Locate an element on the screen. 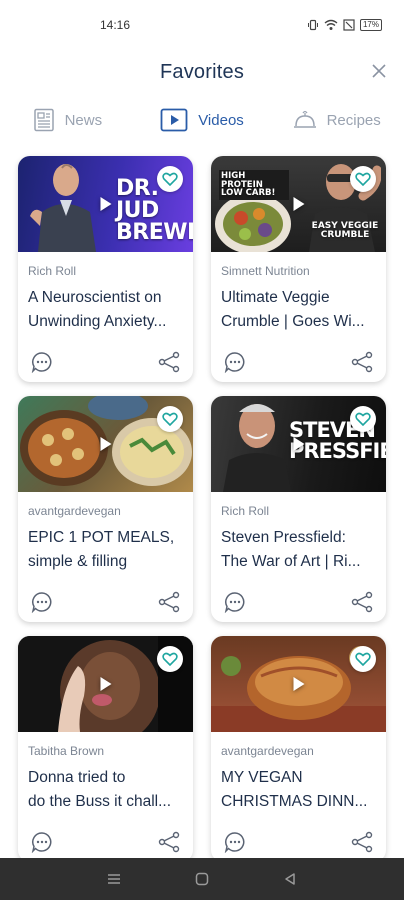  video-source: Tabitha Brown is located at coordinates (66, 751).